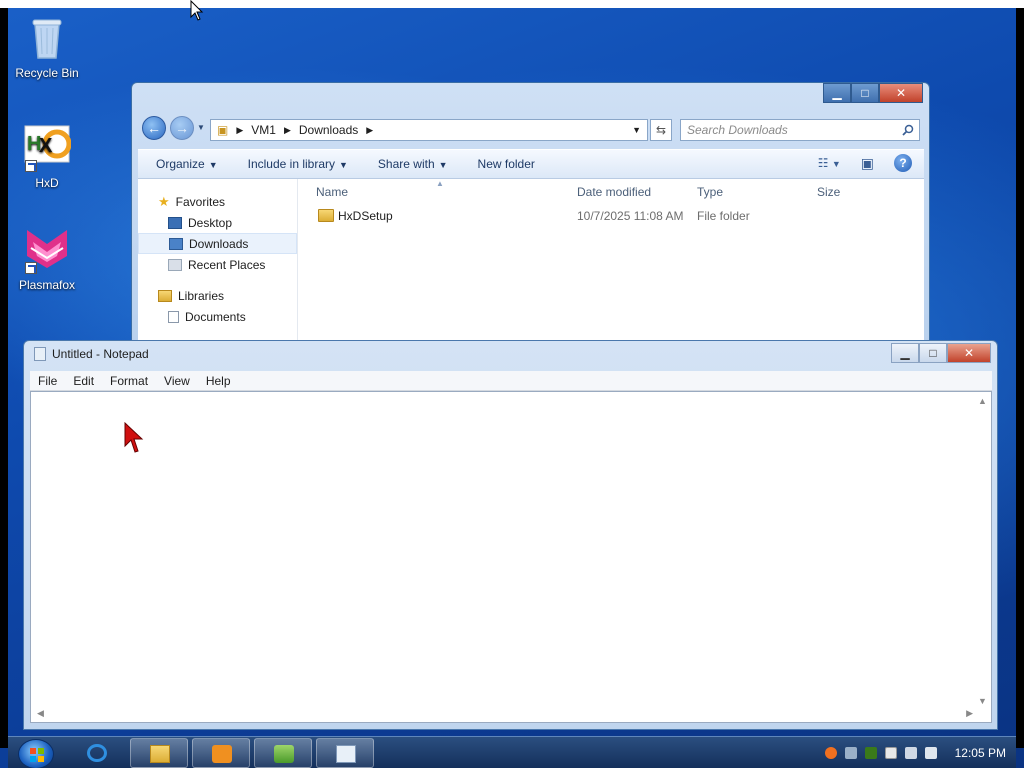 This screenshot has height=768, width=1024. Describe the element at coordinates (969, 713) in the screenshot. I see `scroll-right-icon: ▶` at that location.